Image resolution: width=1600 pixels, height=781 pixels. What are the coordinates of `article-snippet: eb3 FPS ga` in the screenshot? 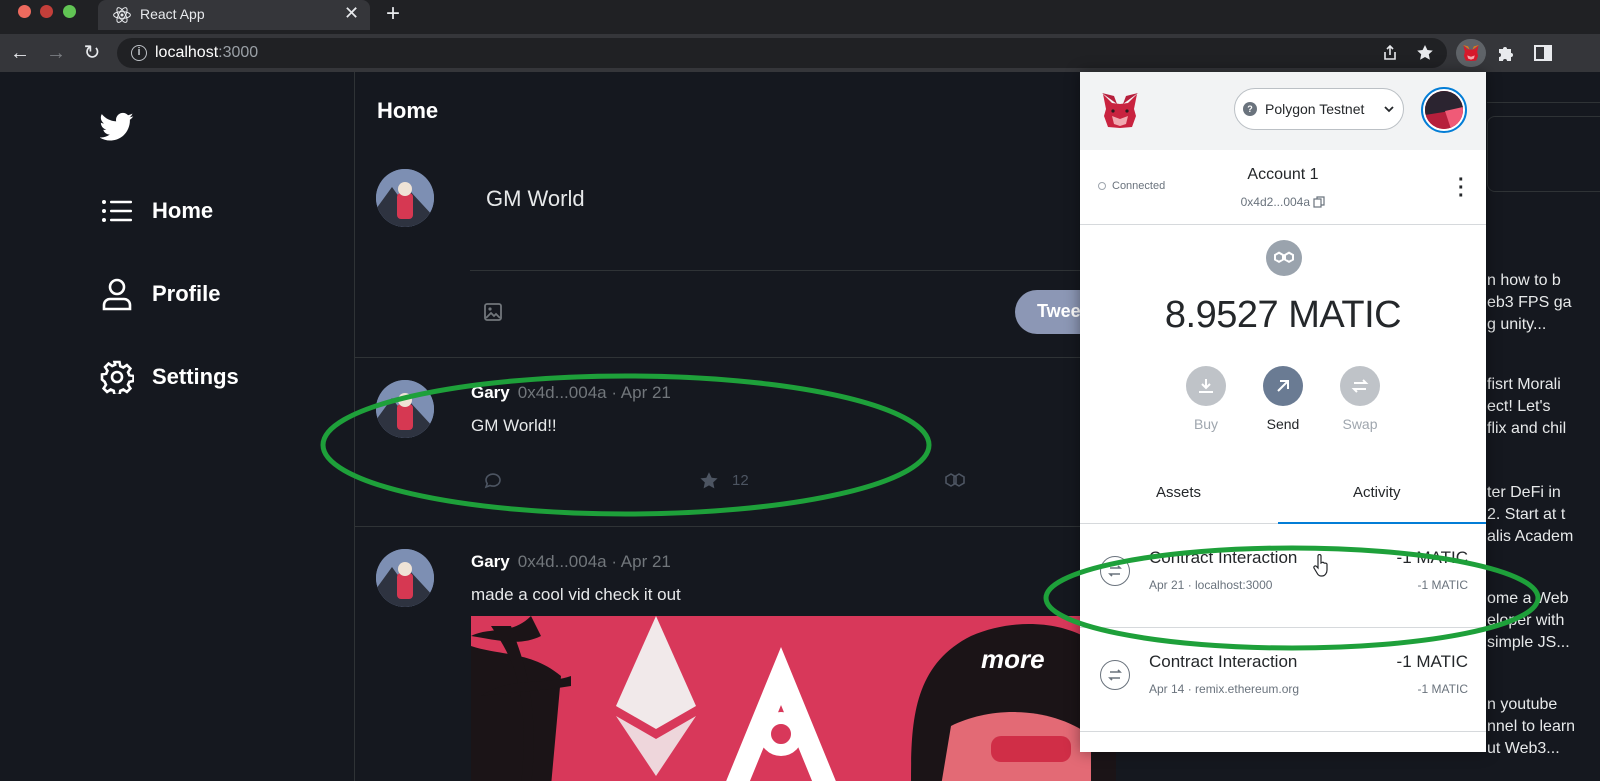 It's located at (1529, 303).